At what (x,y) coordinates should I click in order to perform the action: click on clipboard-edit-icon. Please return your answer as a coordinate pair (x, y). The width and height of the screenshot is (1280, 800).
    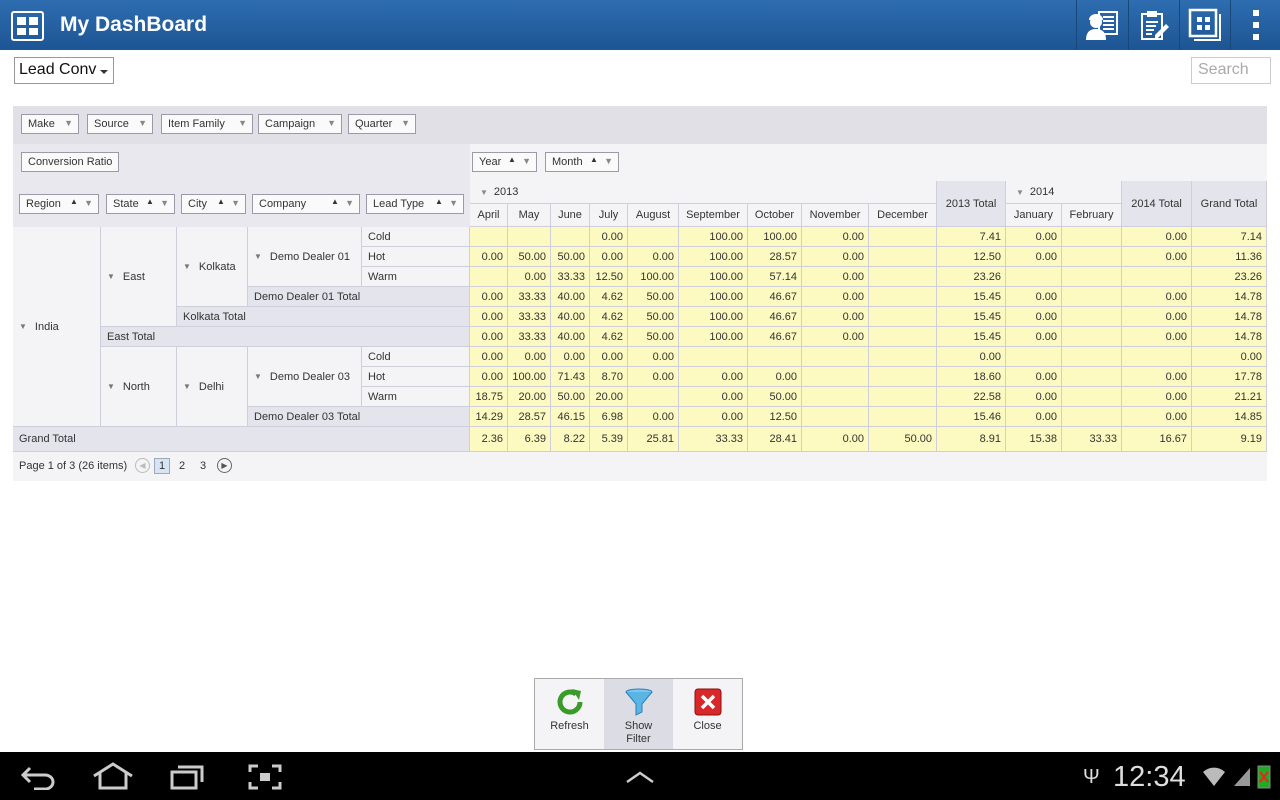
    Looking at the image, I should click on (1153, 25).